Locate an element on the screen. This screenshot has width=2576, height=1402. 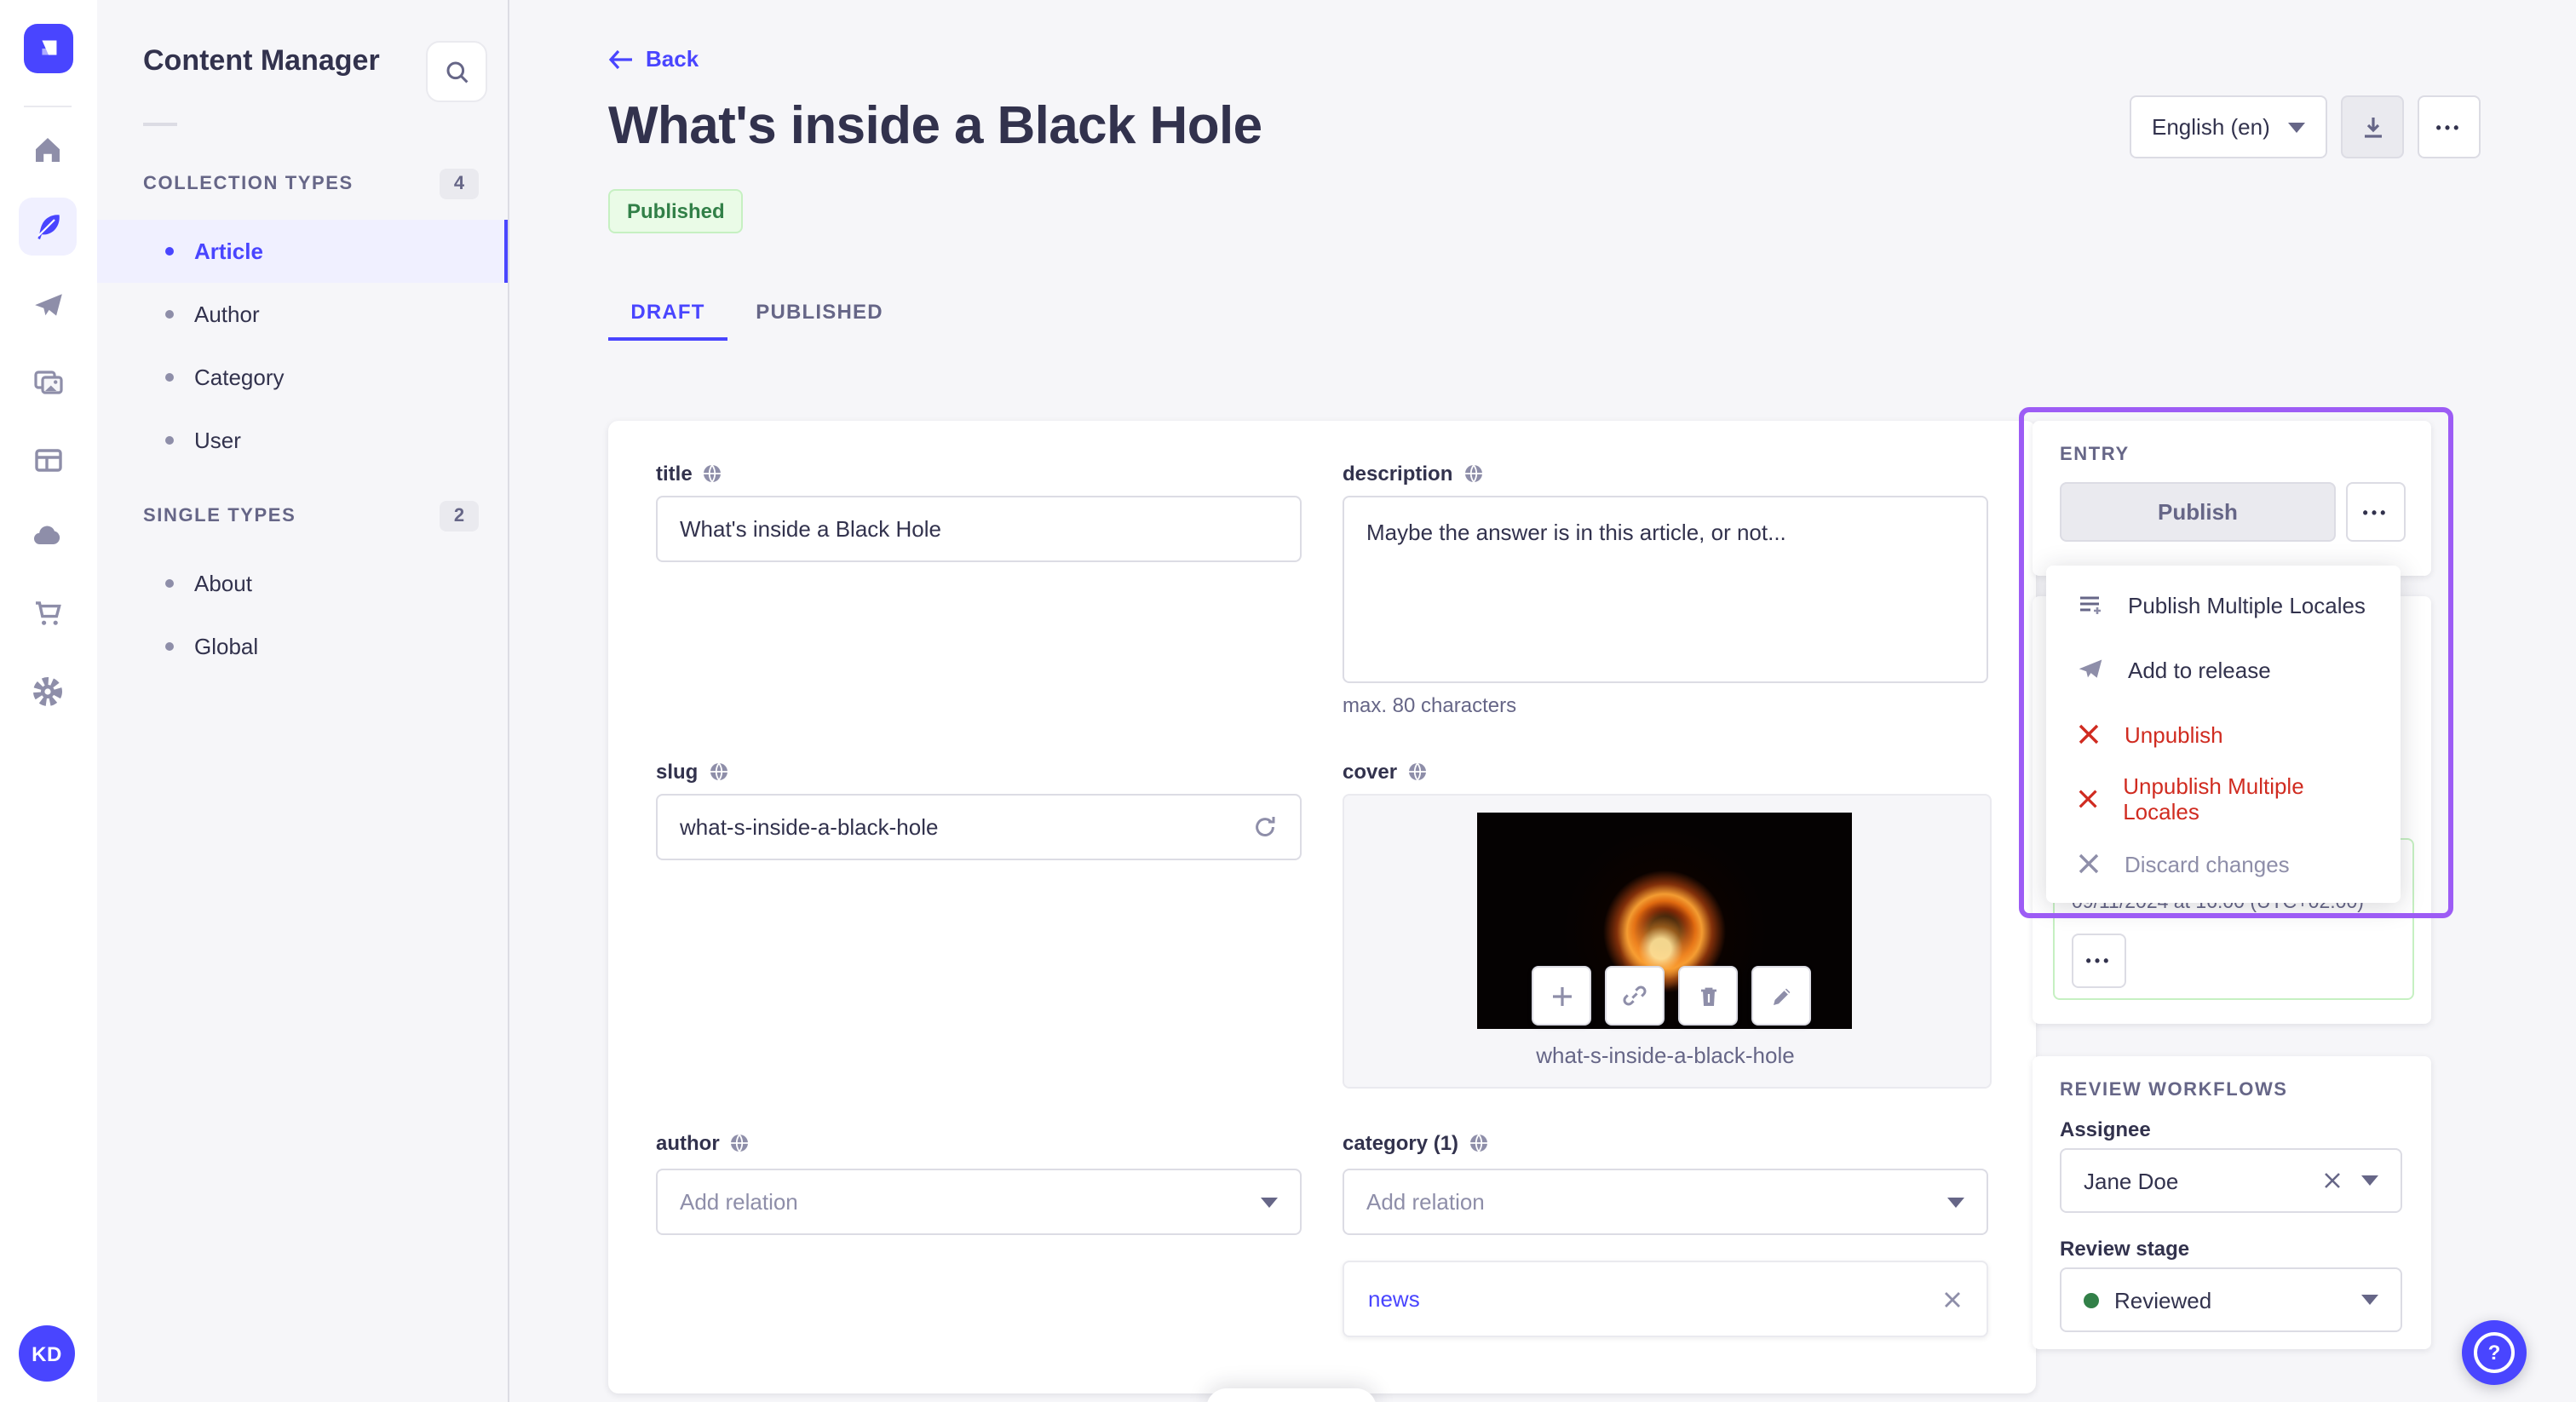
field-label-cover: cover is located at coordinates (1385, 772).